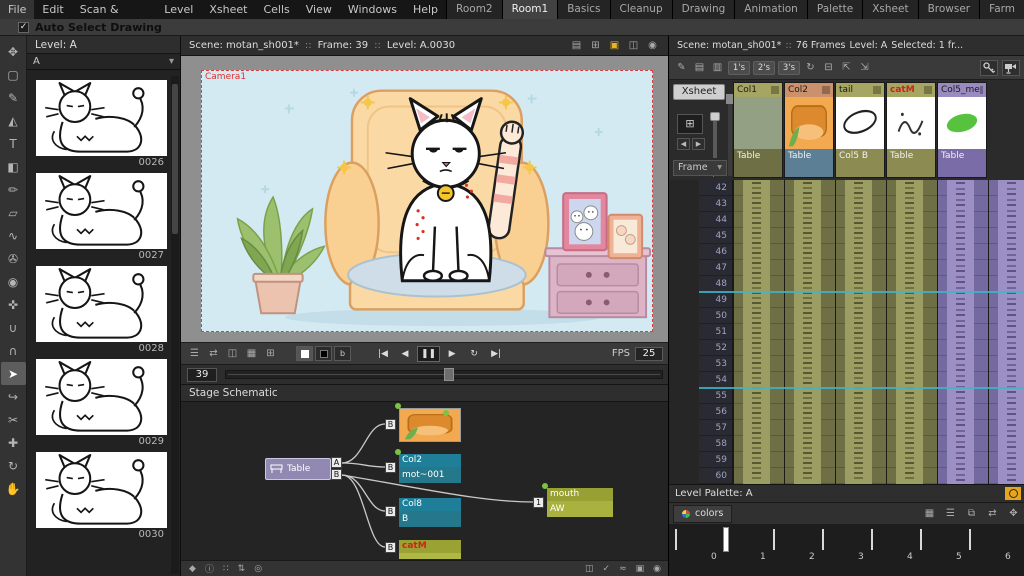  I want to click on standard-view-button, so click(304, 353).